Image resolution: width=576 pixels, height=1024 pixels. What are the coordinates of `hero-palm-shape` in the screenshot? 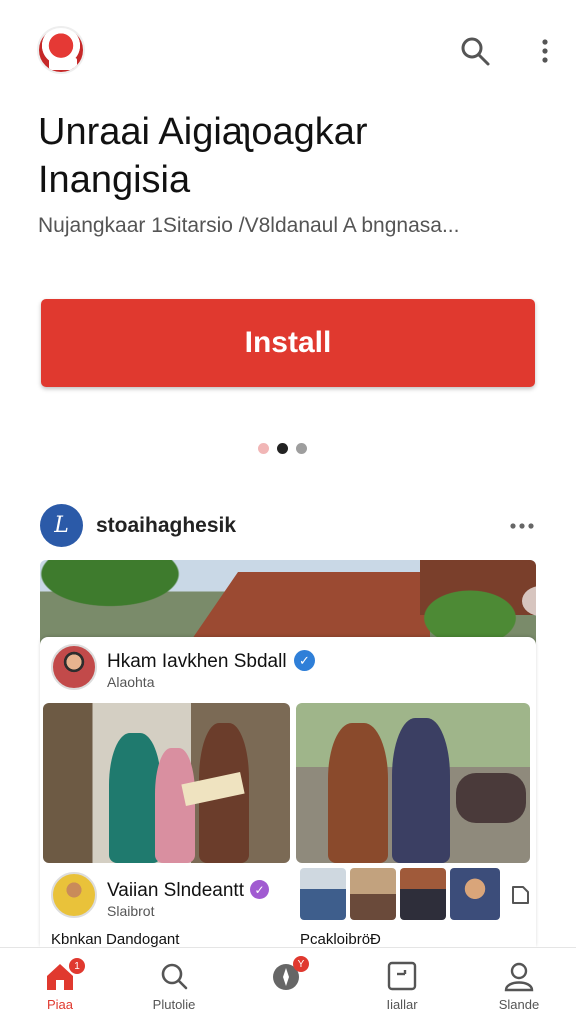 It's located at (135, 595).